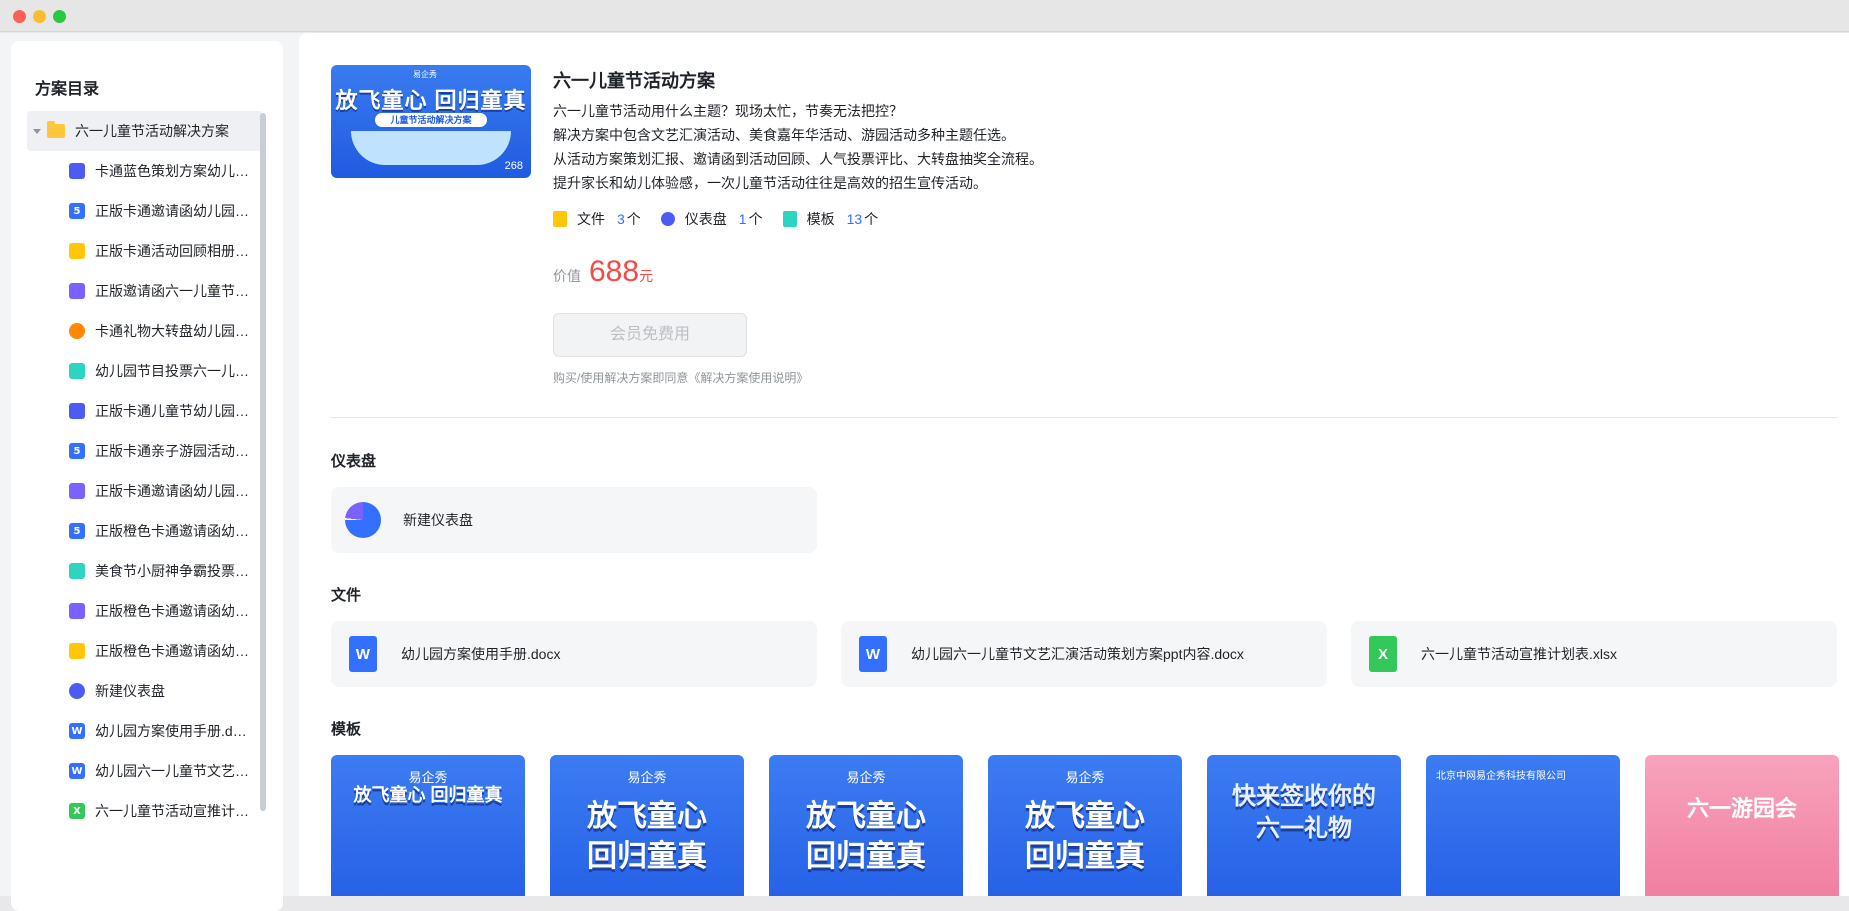 This screenshot has width=1849, height=911. I want to click on divider, so click(1084, 417).